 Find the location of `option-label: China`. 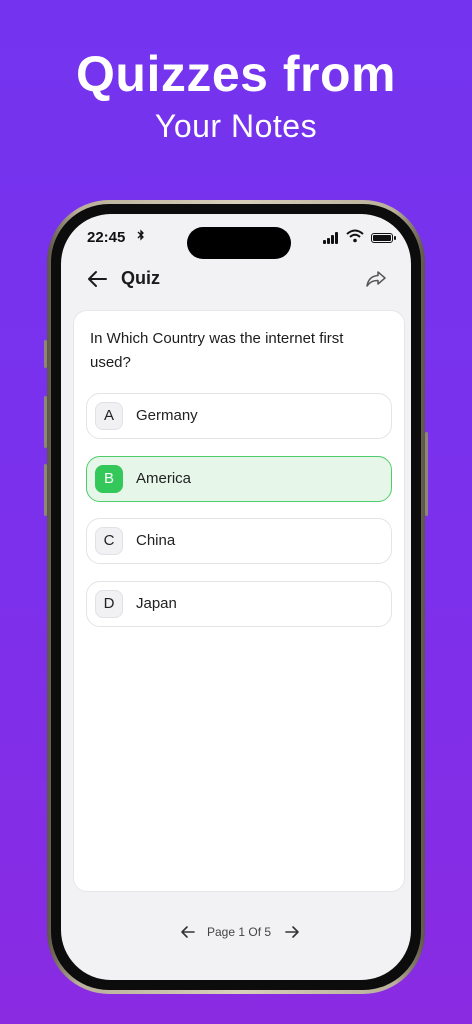

option-label: China is located at coordinates (156, 540).